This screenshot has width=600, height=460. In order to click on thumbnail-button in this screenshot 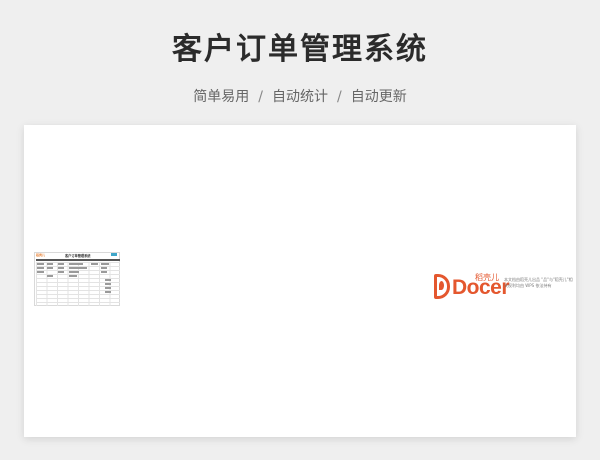, I will do `click(114, 254)`.